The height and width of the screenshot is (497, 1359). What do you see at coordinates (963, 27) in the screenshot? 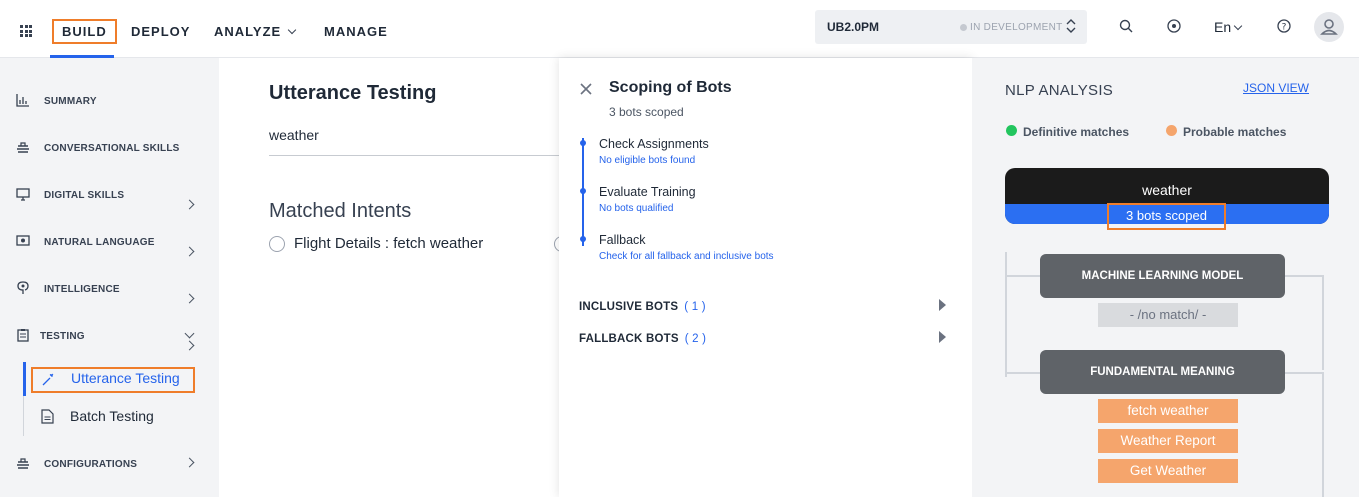
I see `status-dot` at bounding box center [963, 27].